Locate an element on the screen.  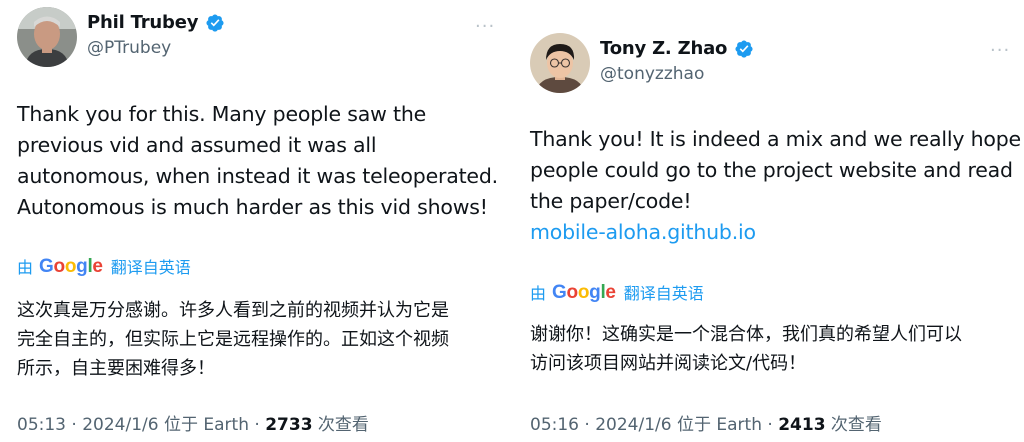
author-row: Tony Z. Zhao is located at coordinates (677, 48).